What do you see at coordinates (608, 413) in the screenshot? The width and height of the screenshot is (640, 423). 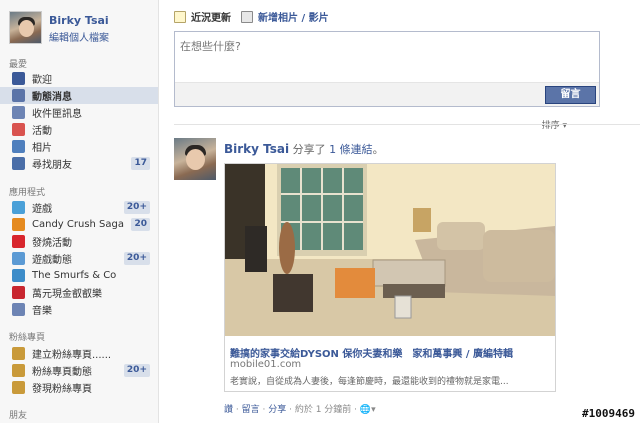 I see `watermark: #1009469` at bounding box center [608, 413].